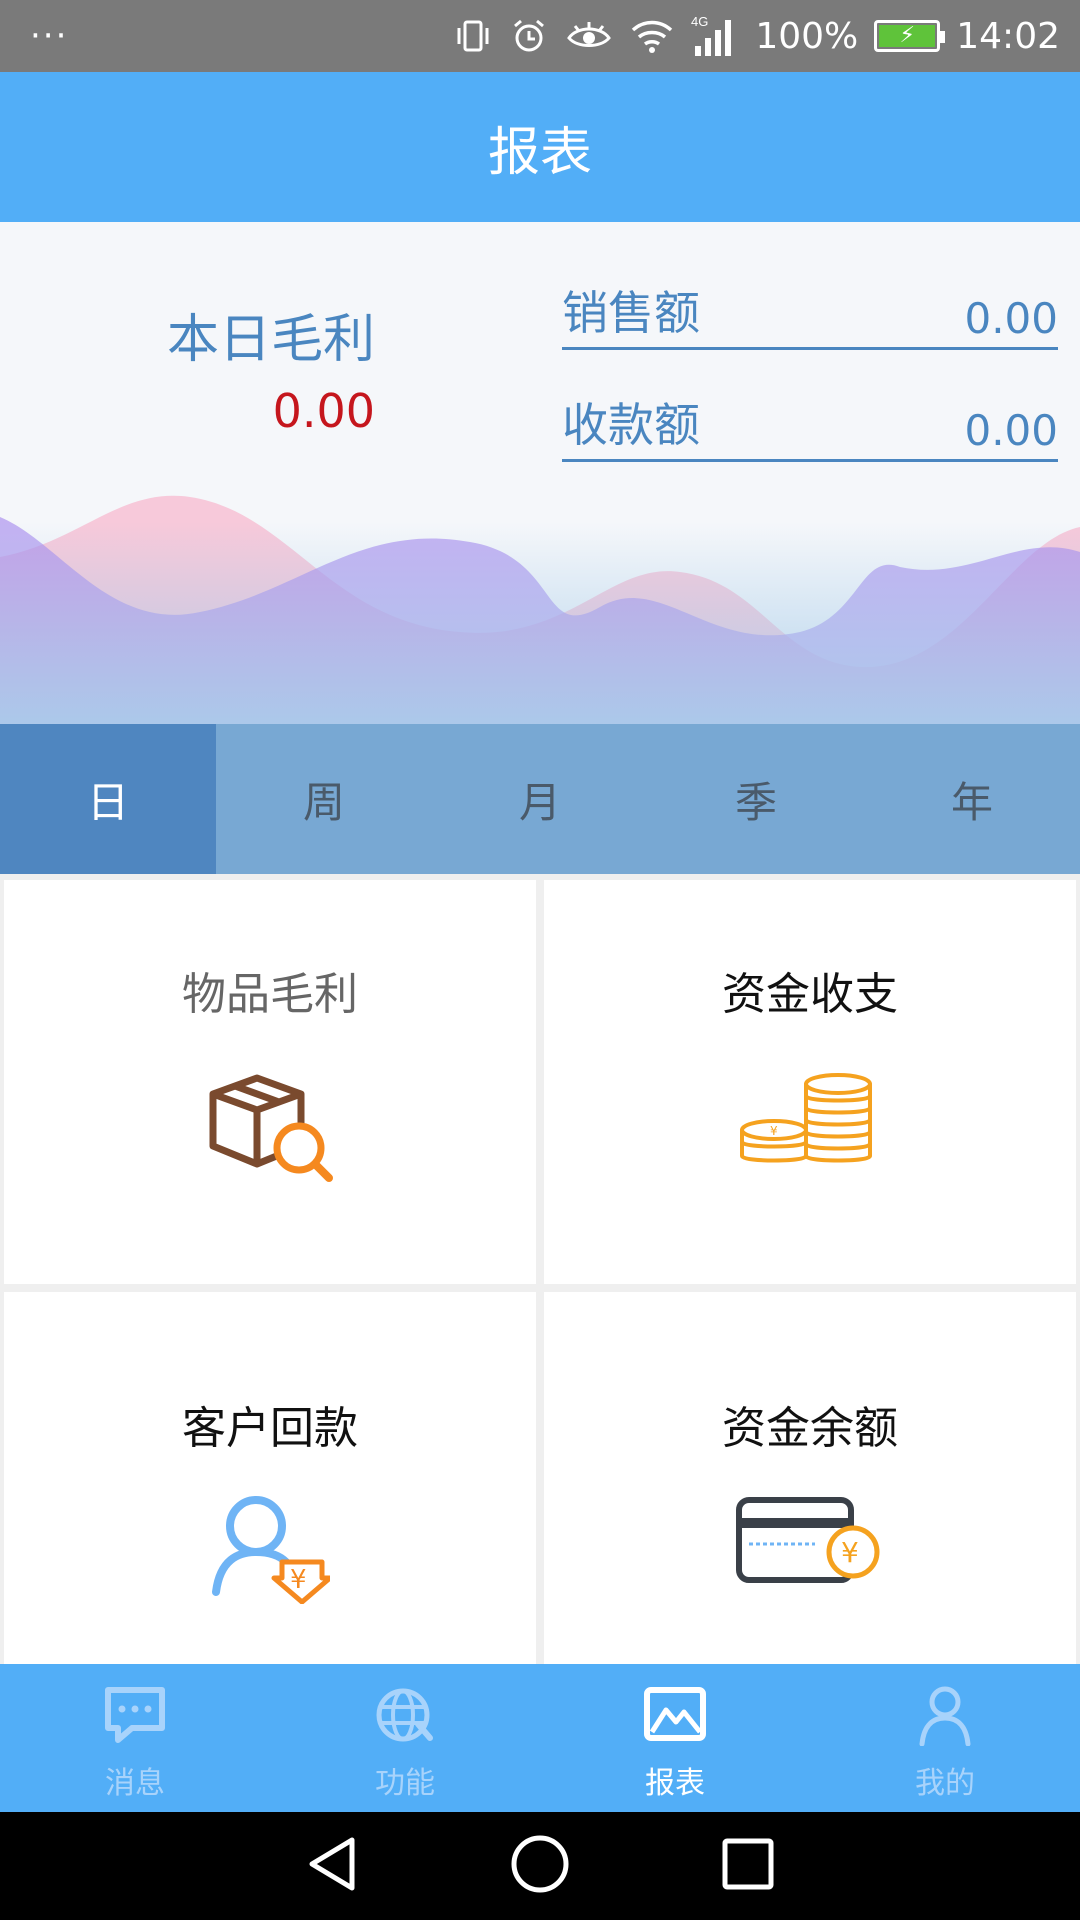  Describe the element at coordinates (810, 1546) in the screenshot. I see `card-balance-icon: ¥` at that location.